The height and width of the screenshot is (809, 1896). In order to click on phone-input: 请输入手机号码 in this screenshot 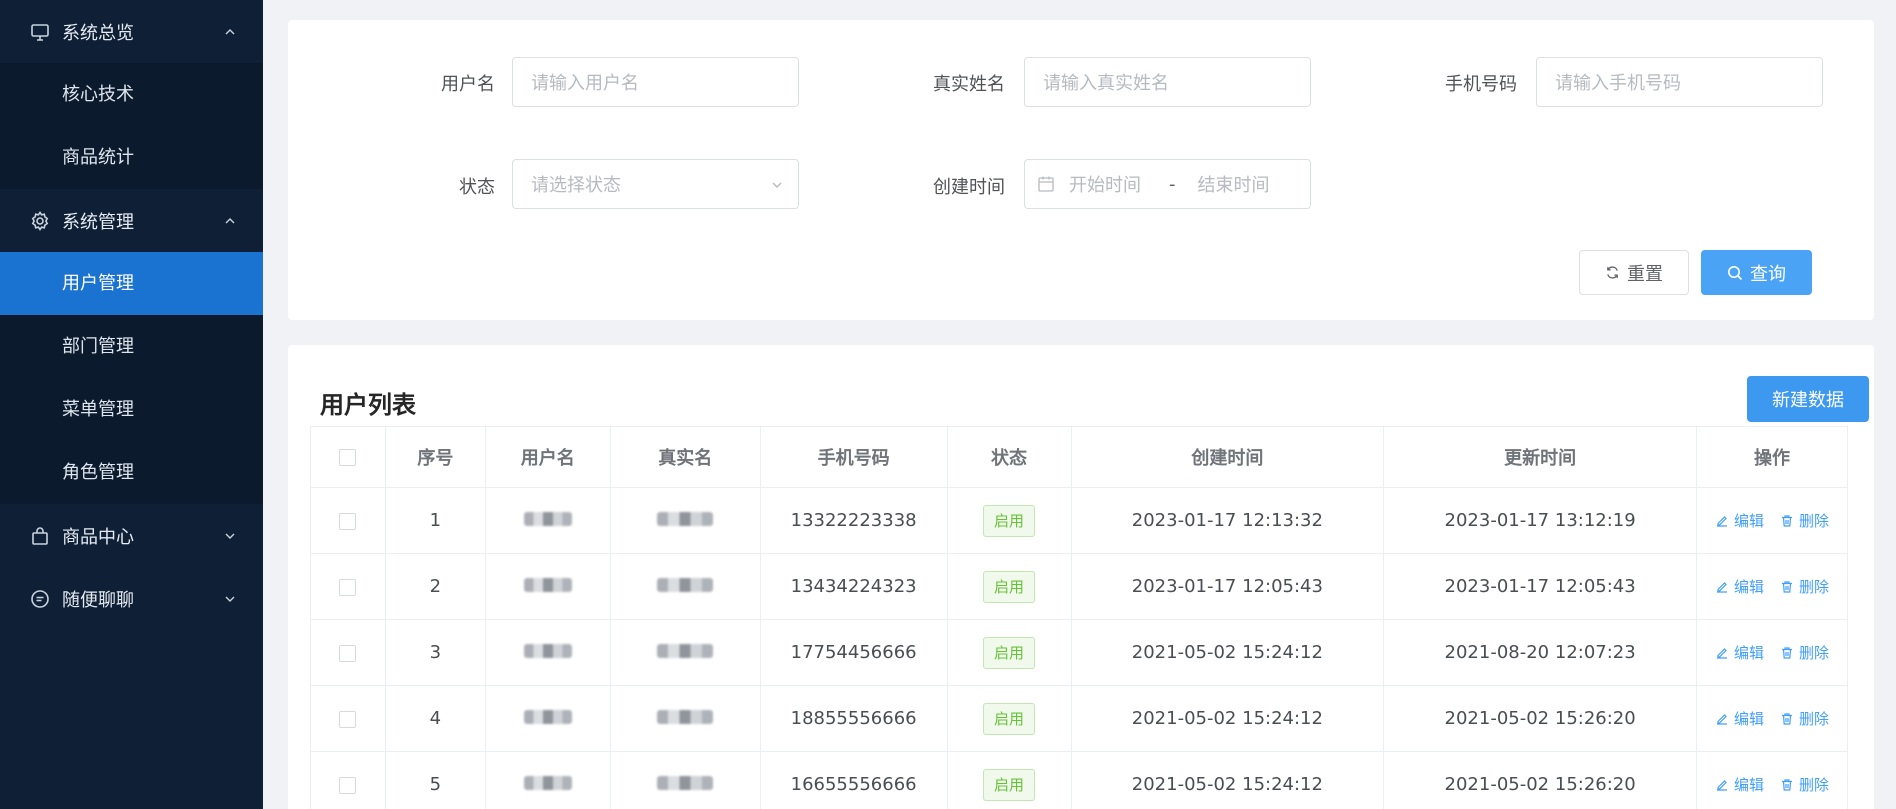, I will do `click(1679, 82)`.